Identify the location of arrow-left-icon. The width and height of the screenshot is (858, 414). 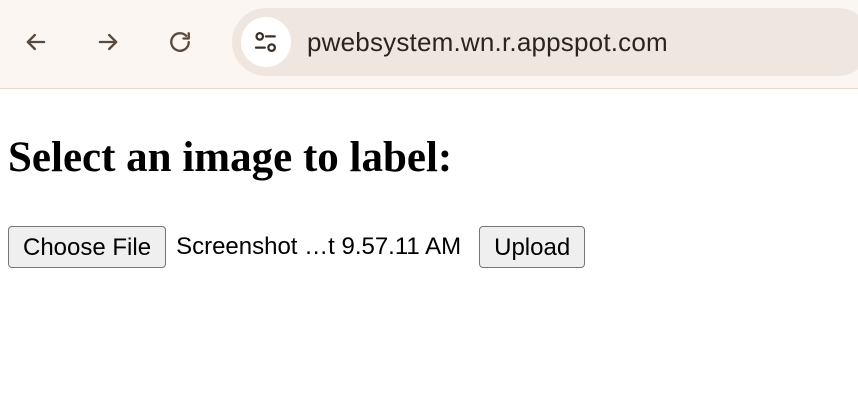
(36, 42).